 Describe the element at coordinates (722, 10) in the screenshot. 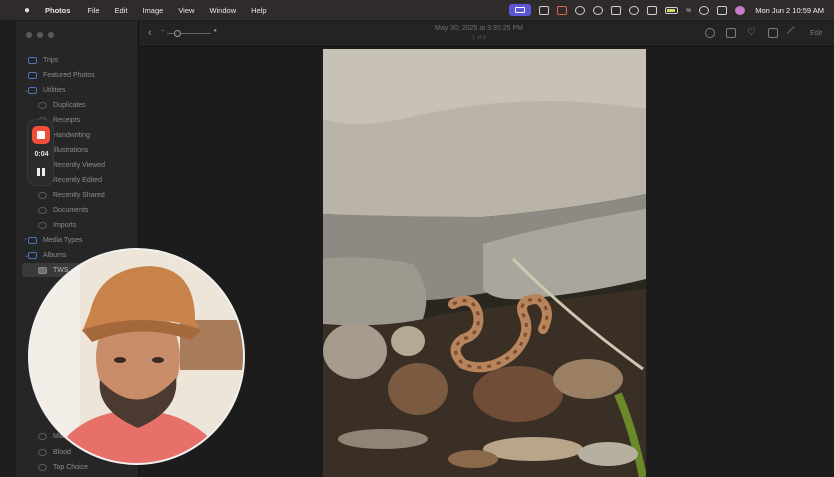

I see `control-center-icon` at that location.